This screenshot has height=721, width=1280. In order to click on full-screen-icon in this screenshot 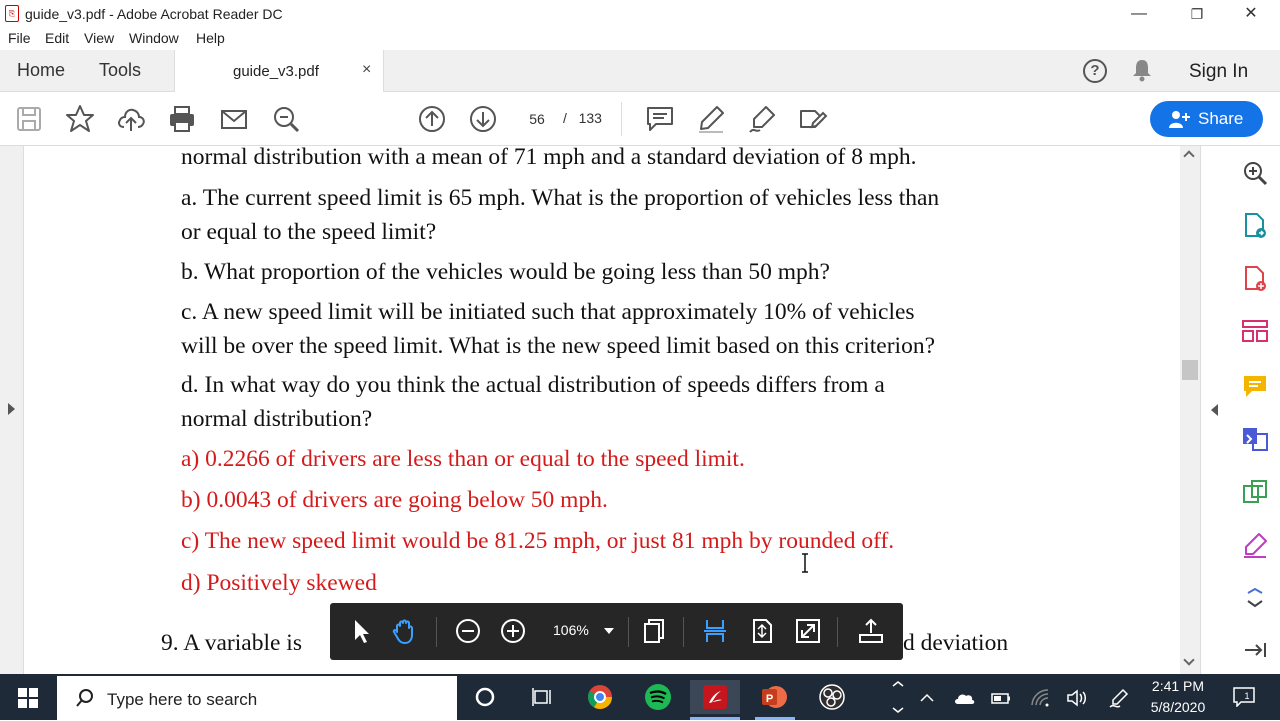, I will do `click(808, 631)`.